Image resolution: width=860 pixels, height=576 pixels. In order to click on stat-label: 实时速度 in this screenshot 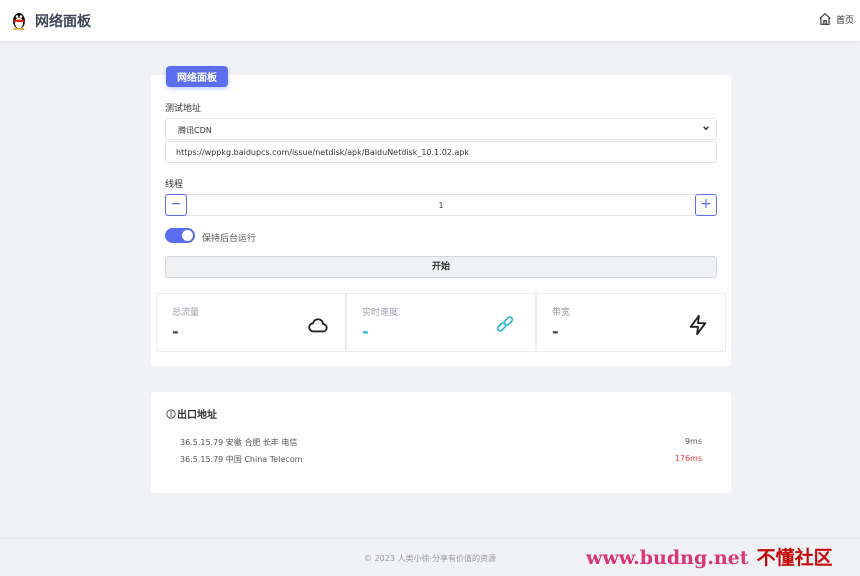, I will do `click(380, 313)`.